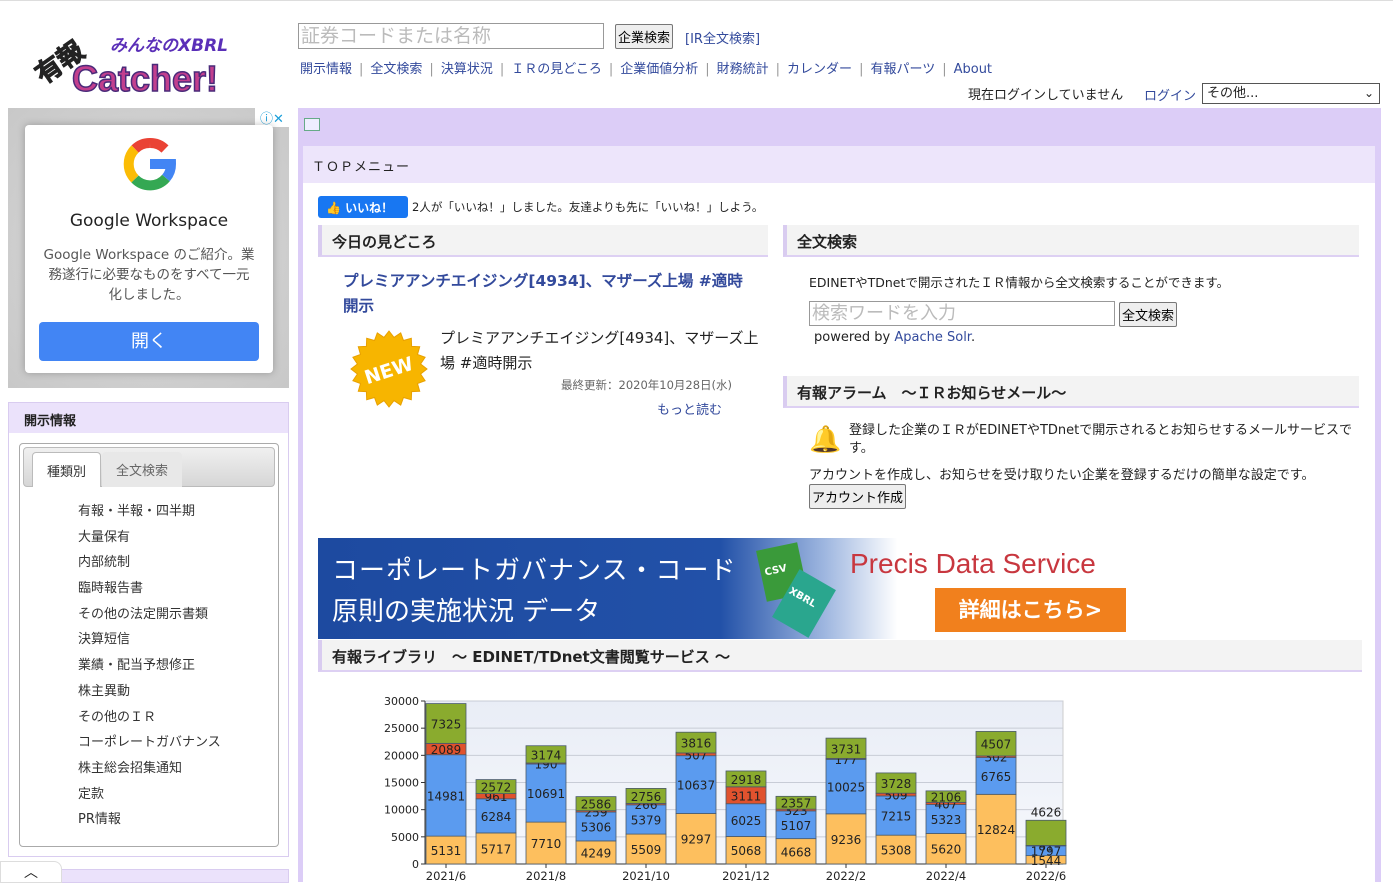  Describe the element at coordinates (1148, 314) in the screenshot. I see `fulltext-search-button: 全文検索` at that location.